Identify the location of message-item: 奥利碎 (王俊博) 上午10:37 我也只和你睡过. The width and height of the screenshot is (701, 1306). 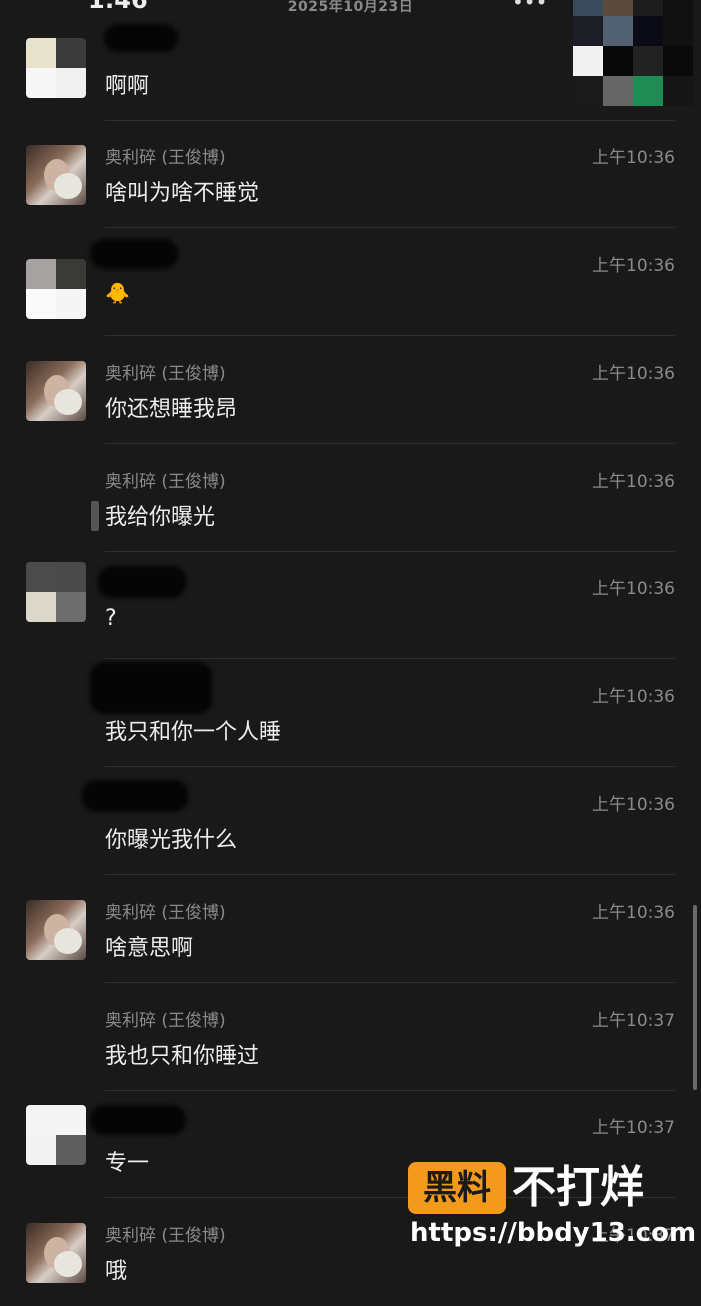
(350, 1037).